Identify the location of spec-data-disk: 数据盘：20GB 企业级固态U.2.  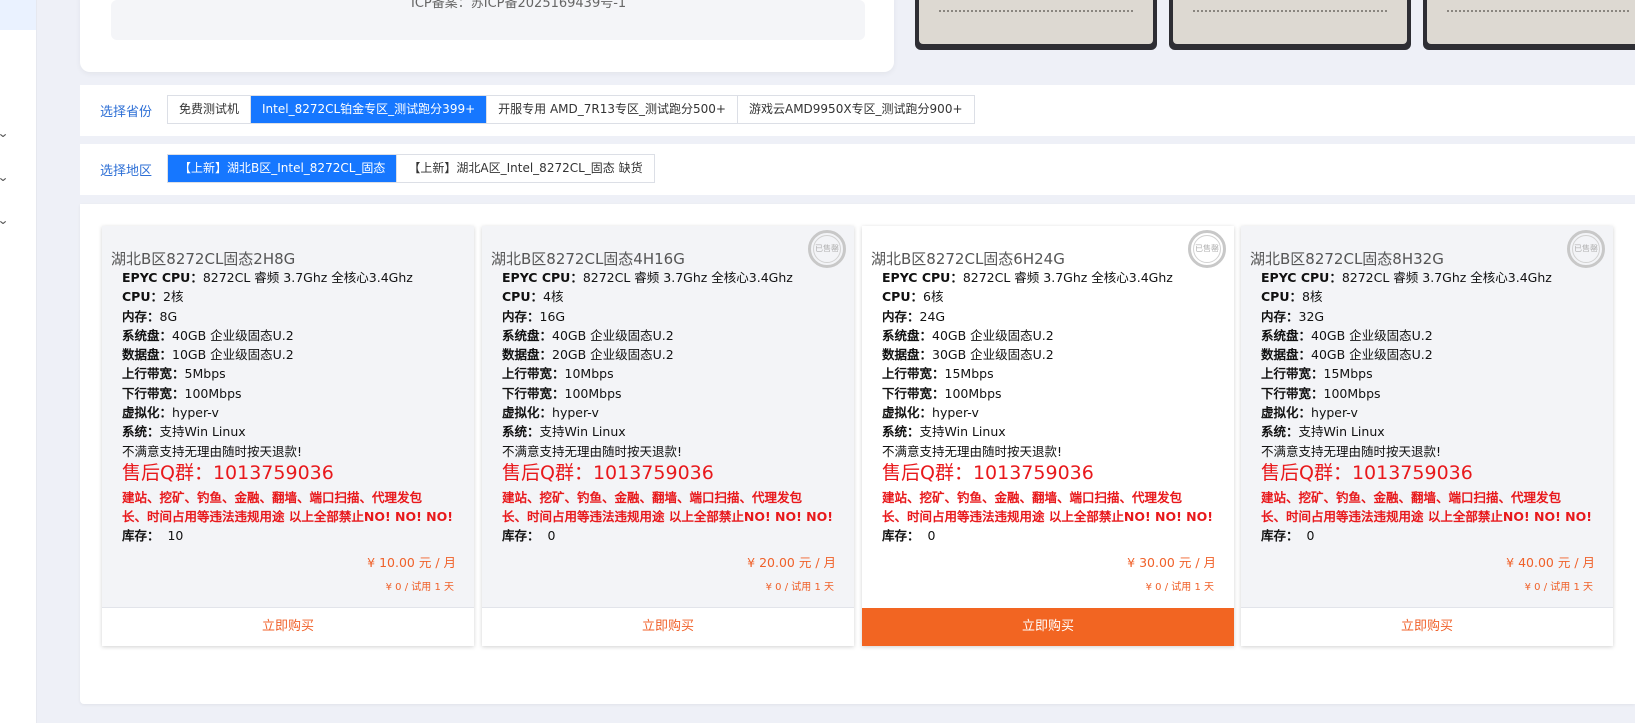
(588, 355).